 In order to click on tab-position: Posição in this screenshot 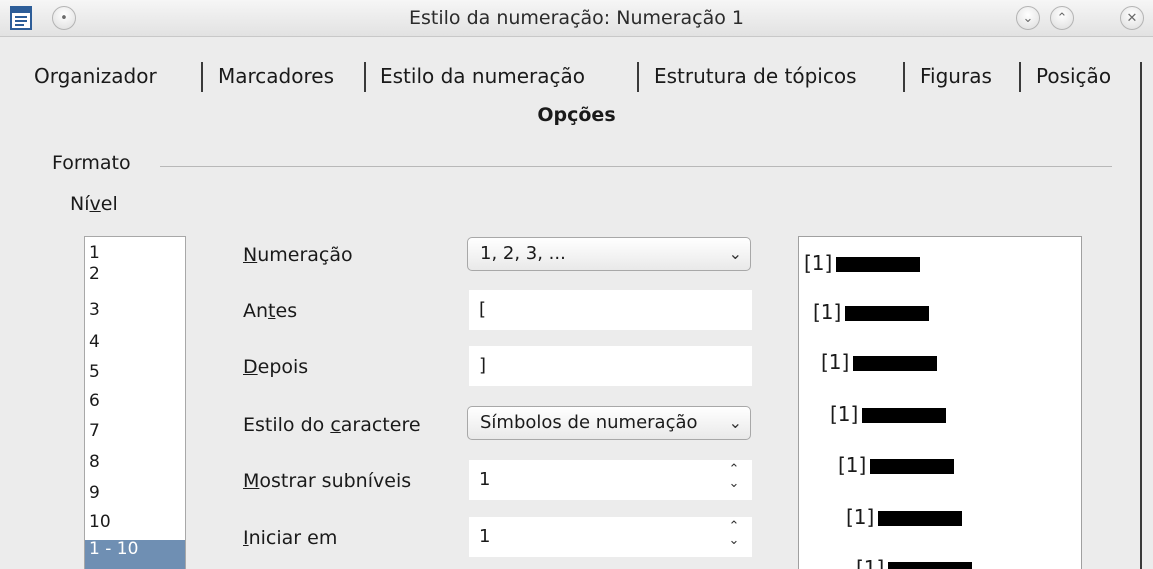, I will do `click(1073, 76)`.